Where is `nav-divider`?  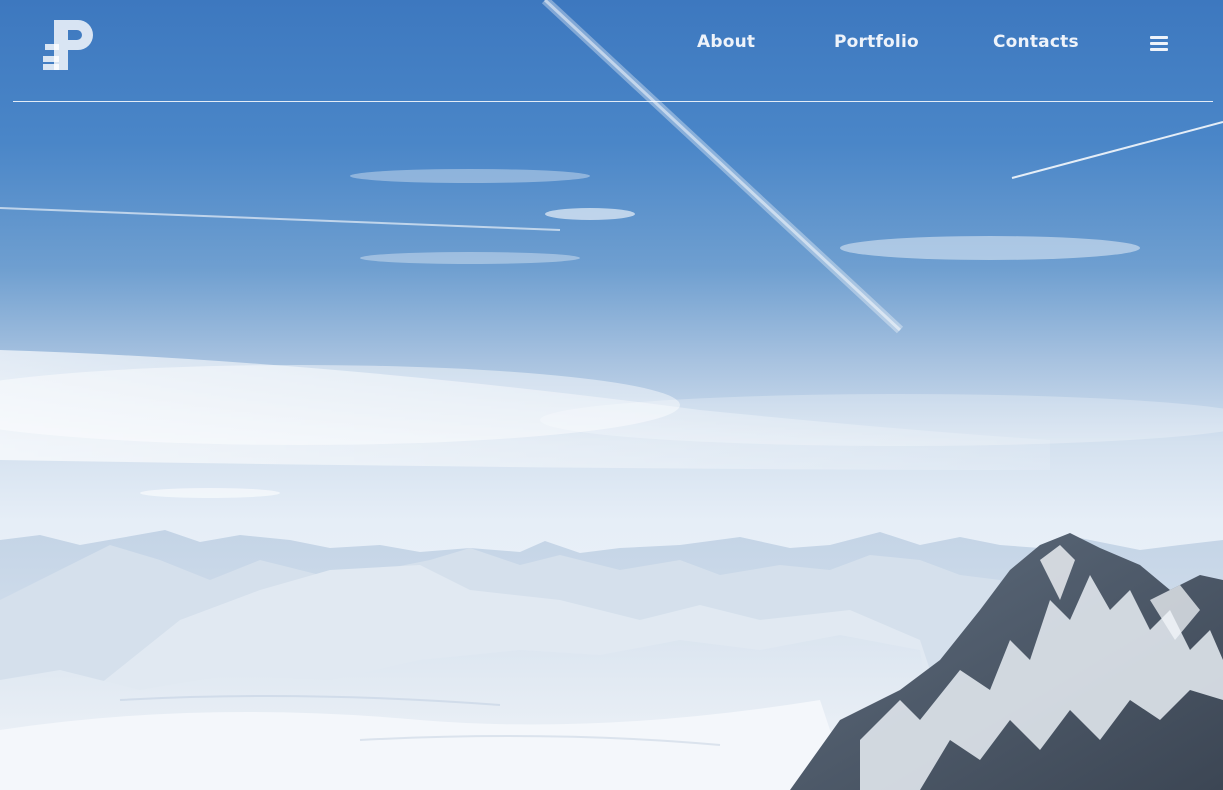 nav-divider is located at coordinates (613, 101).